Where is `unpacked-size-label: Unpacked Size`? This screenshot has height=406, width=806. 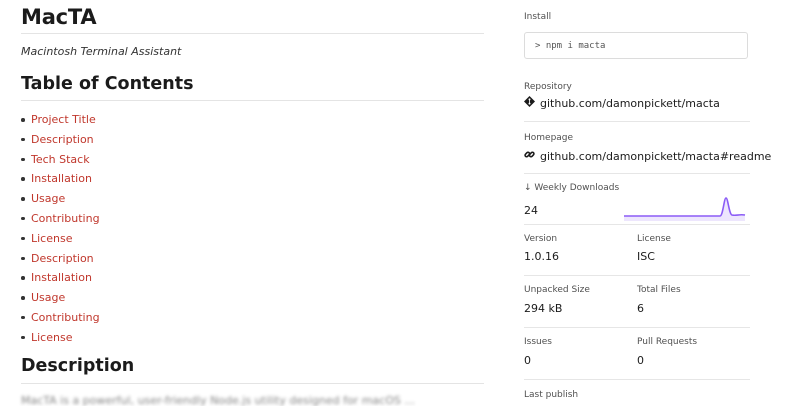
unpacked-size-label: Unpacked Size is located at coordinates (557, 290).